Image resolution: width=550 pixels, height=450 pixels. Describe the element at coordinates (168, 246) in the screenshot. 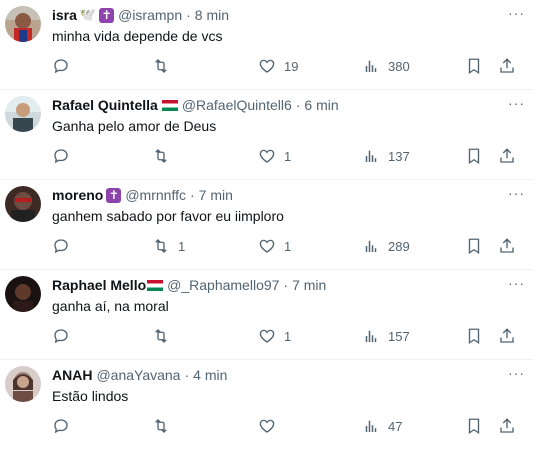

I see `retweet-button: 1` at that location.